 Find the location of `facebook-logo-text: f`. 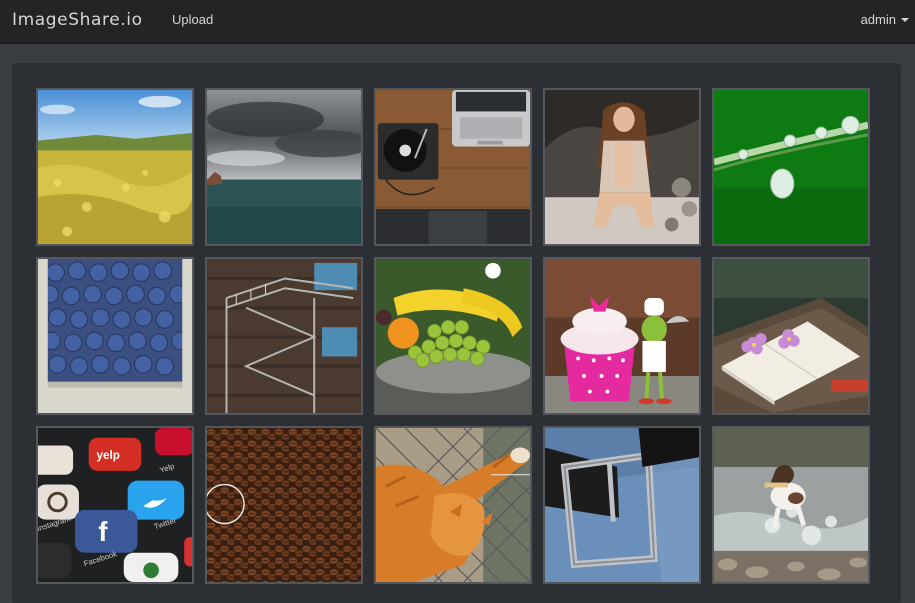

facebook-logo-text: f is located at coordinates (103, 531).